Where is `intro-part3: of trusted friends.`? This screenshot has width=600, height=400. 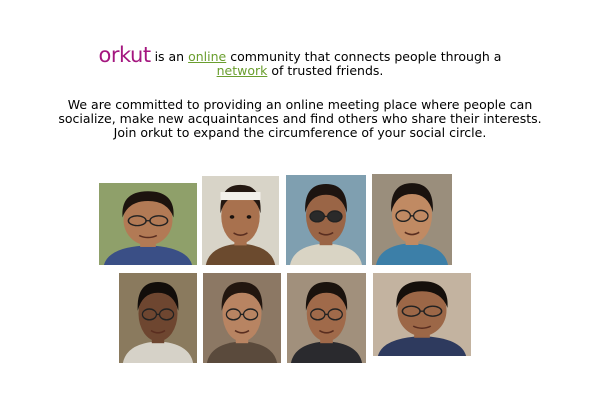
intro-part3: of trusted friends. is located at coordinates (327, 70).